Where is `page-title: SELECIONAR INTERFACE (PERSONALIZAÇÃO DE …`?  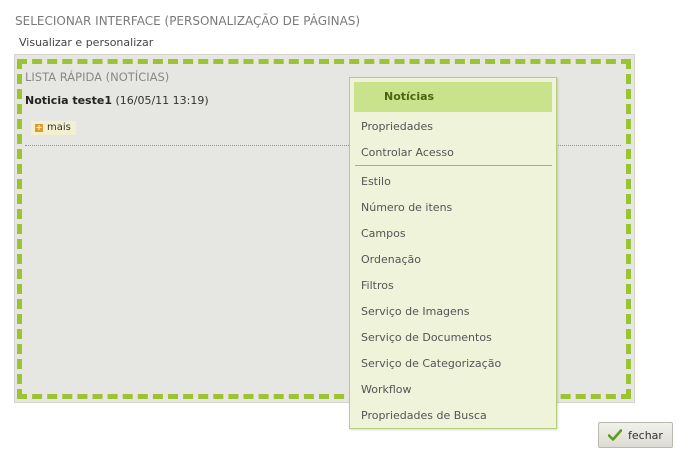 page-title: SELECIONAR INTERFACE (PERSONALIZAÇÃO DE … is located at coordinates (188, 21).